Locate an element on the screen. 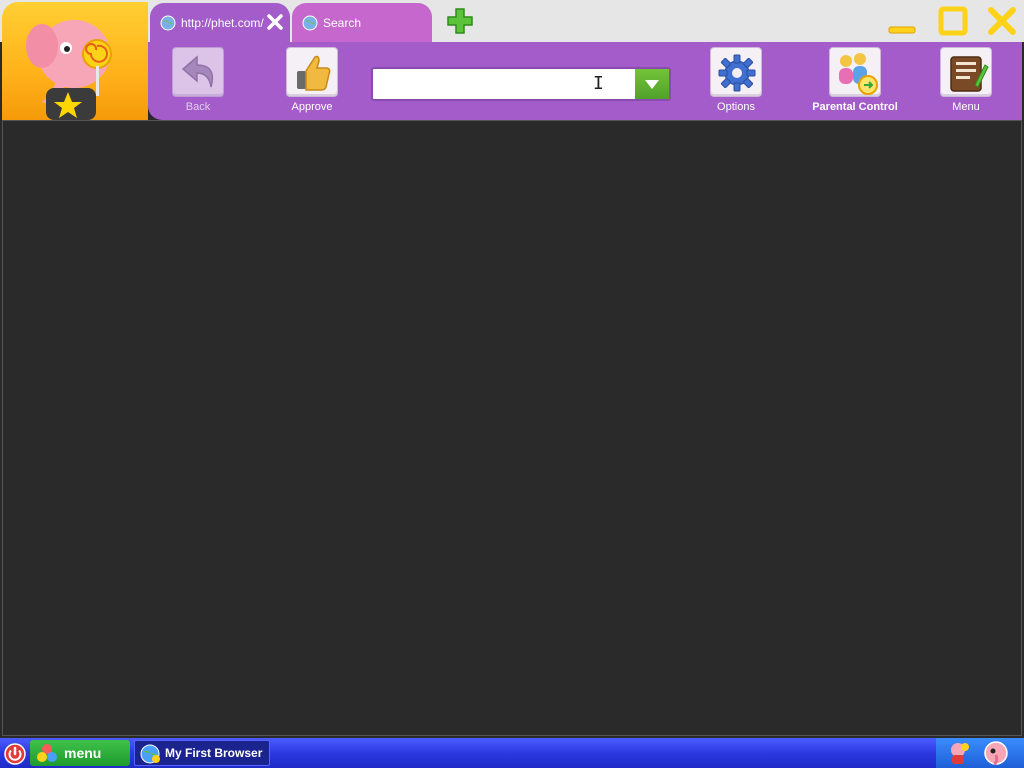 The width and height of the screenshot is (1024, 768). browser-globe-icon is located at coordinates (150, 754).